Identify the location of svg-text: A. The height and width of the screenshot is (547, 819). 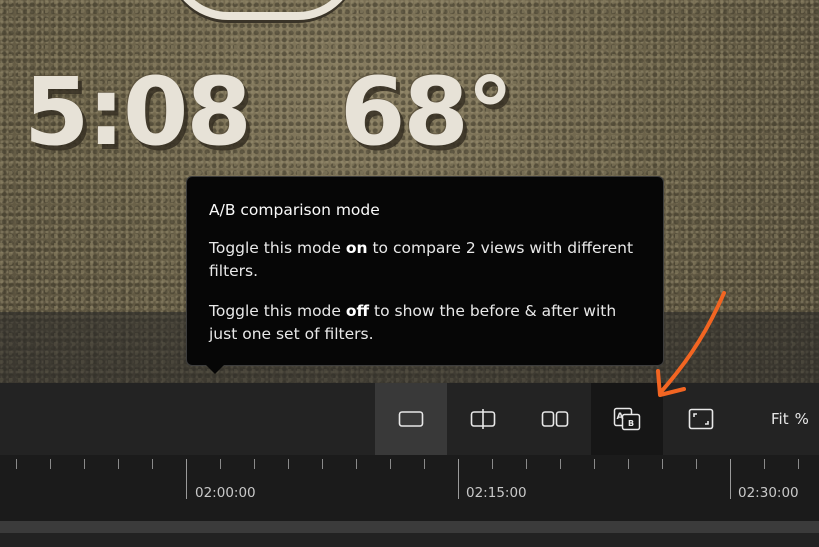
(620, 417).